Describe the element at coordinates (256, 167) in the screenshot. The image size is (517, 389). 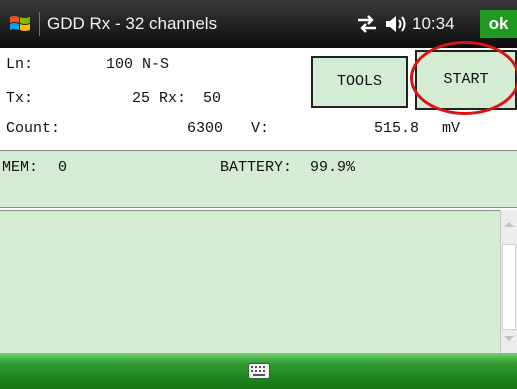
I see `battery-label: BATTERY:` at that location.